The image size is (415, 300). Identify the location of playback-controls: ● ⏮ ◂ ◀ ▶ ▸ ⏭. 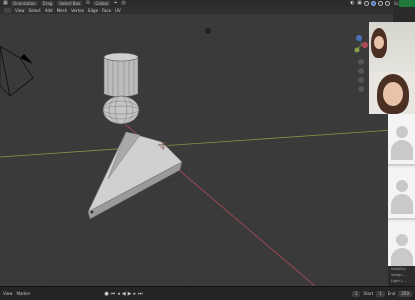
(123, 294).